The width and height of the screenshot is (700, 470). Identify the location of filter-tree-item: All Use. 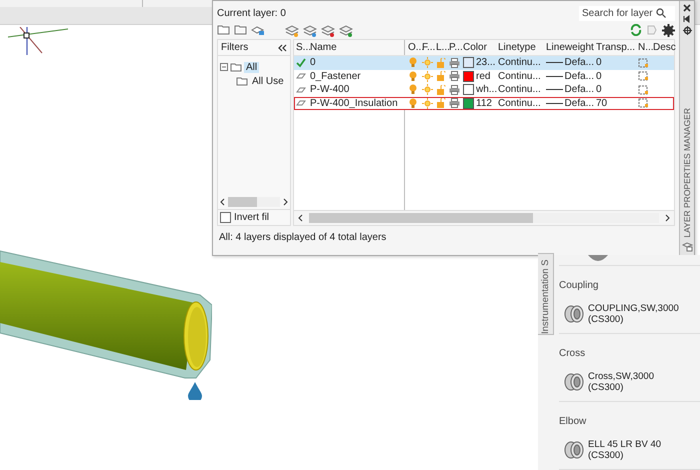
(268, 81).